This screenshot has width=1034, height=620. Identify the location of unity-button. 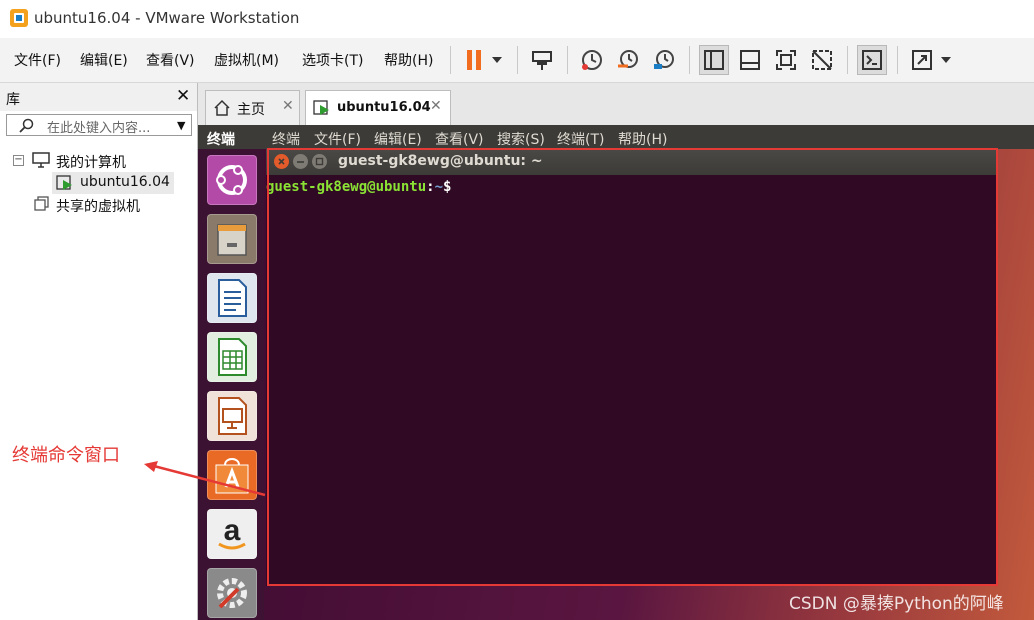
(822, 60).